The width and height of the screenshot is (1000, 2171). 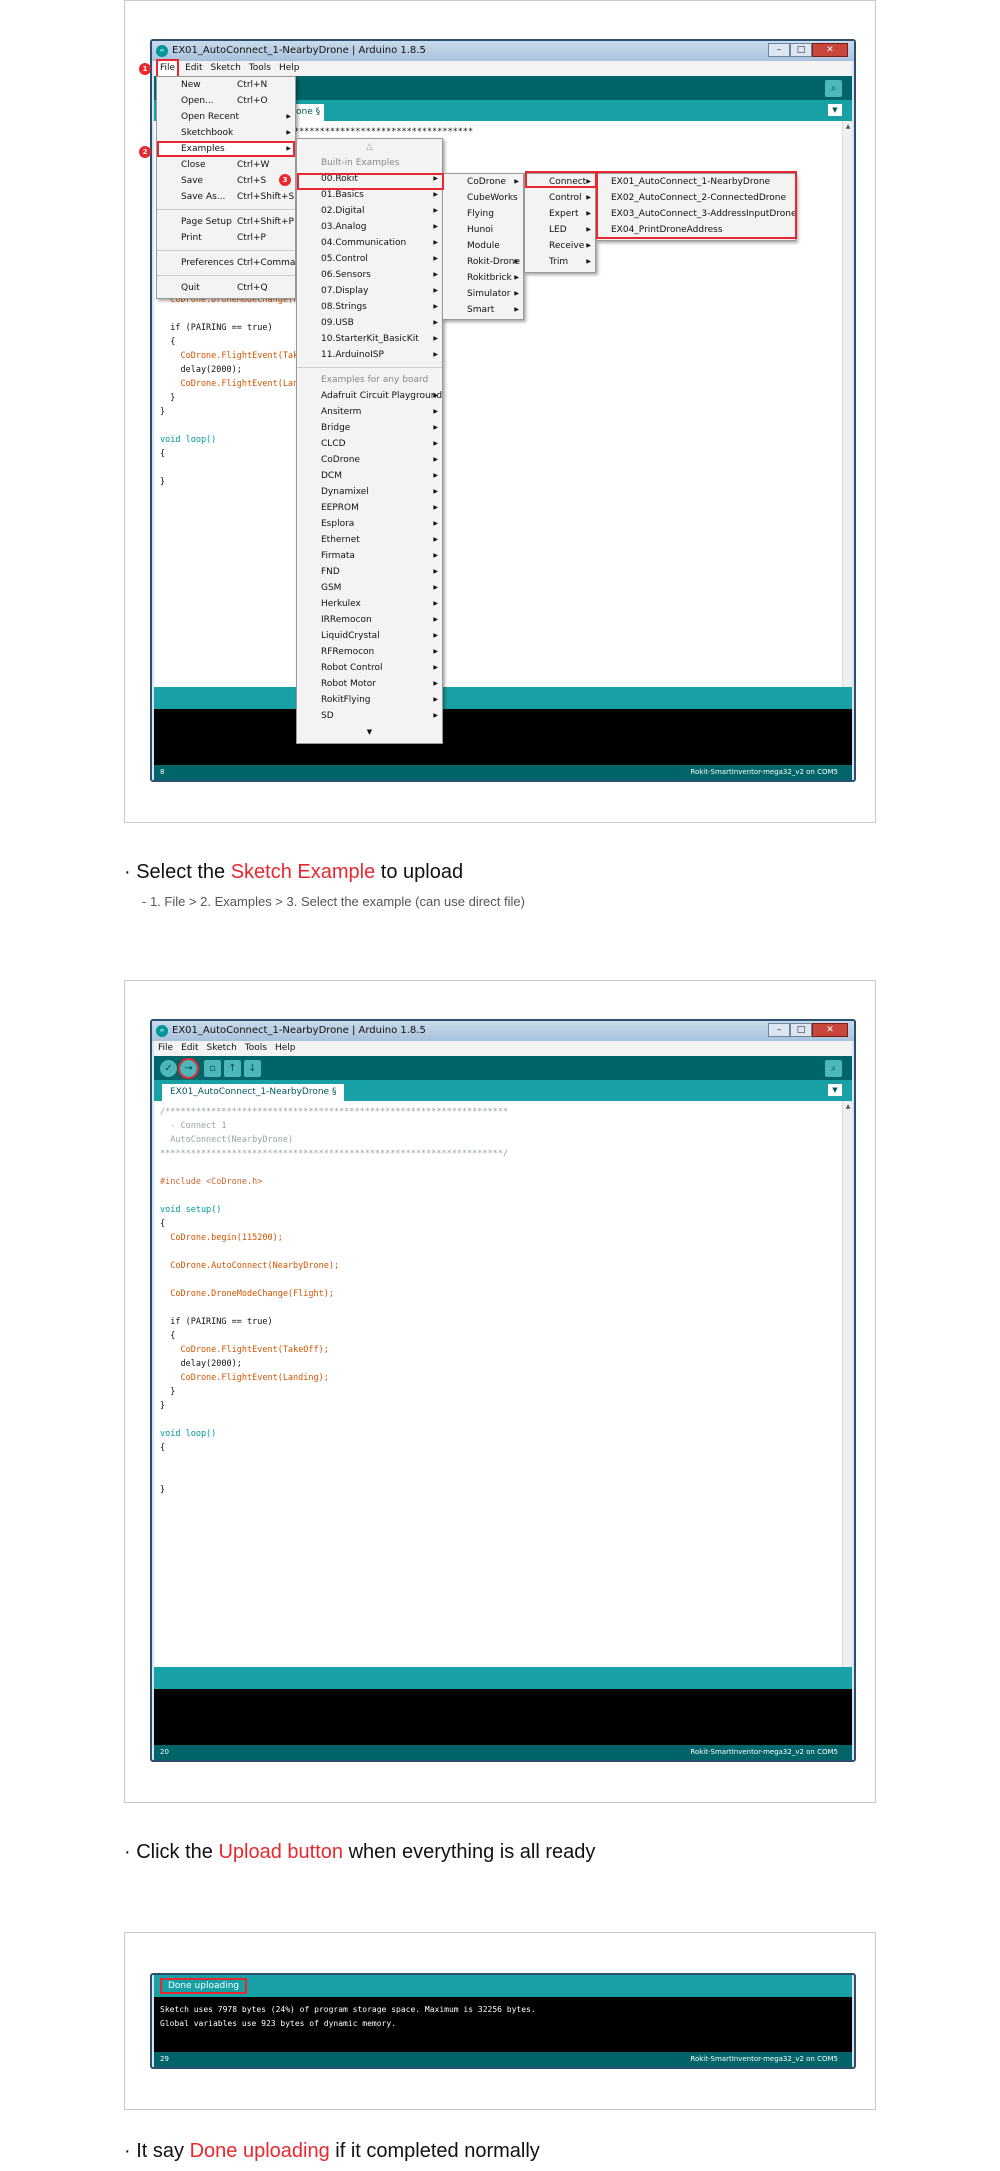 What do you see at coordinates (369, 275) in the screenshot?
I see `examples-builtin-item: 06.Sensors ▶` at bounding box center [369, 275].